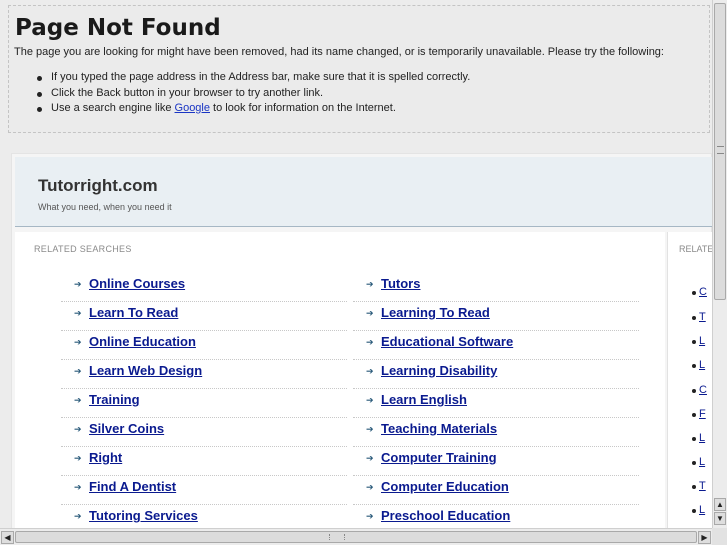 This screenshot has width=727, height=545. I want to click on site-tagline: What you need, when you need it, so click(105, 207).